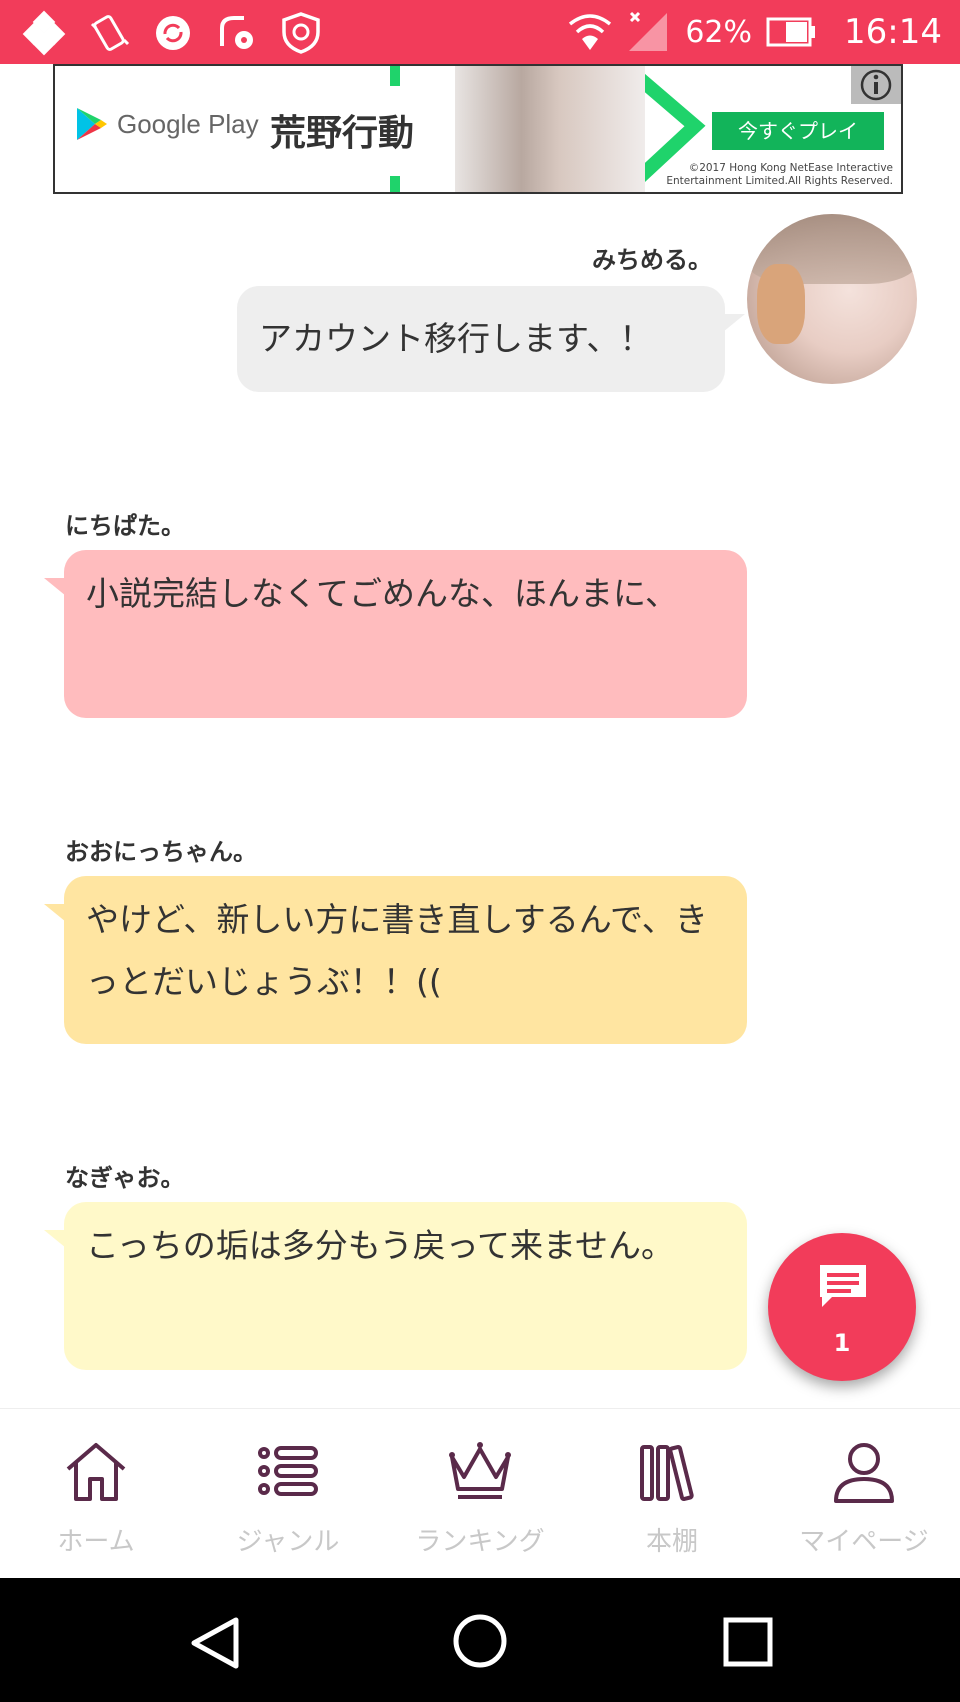 The height and width of the screenshot is (1702, 960). What do you see at coordinates (92, 124) in the screenshot?
I see `google-play-icon` at bounding box center [92, 124].